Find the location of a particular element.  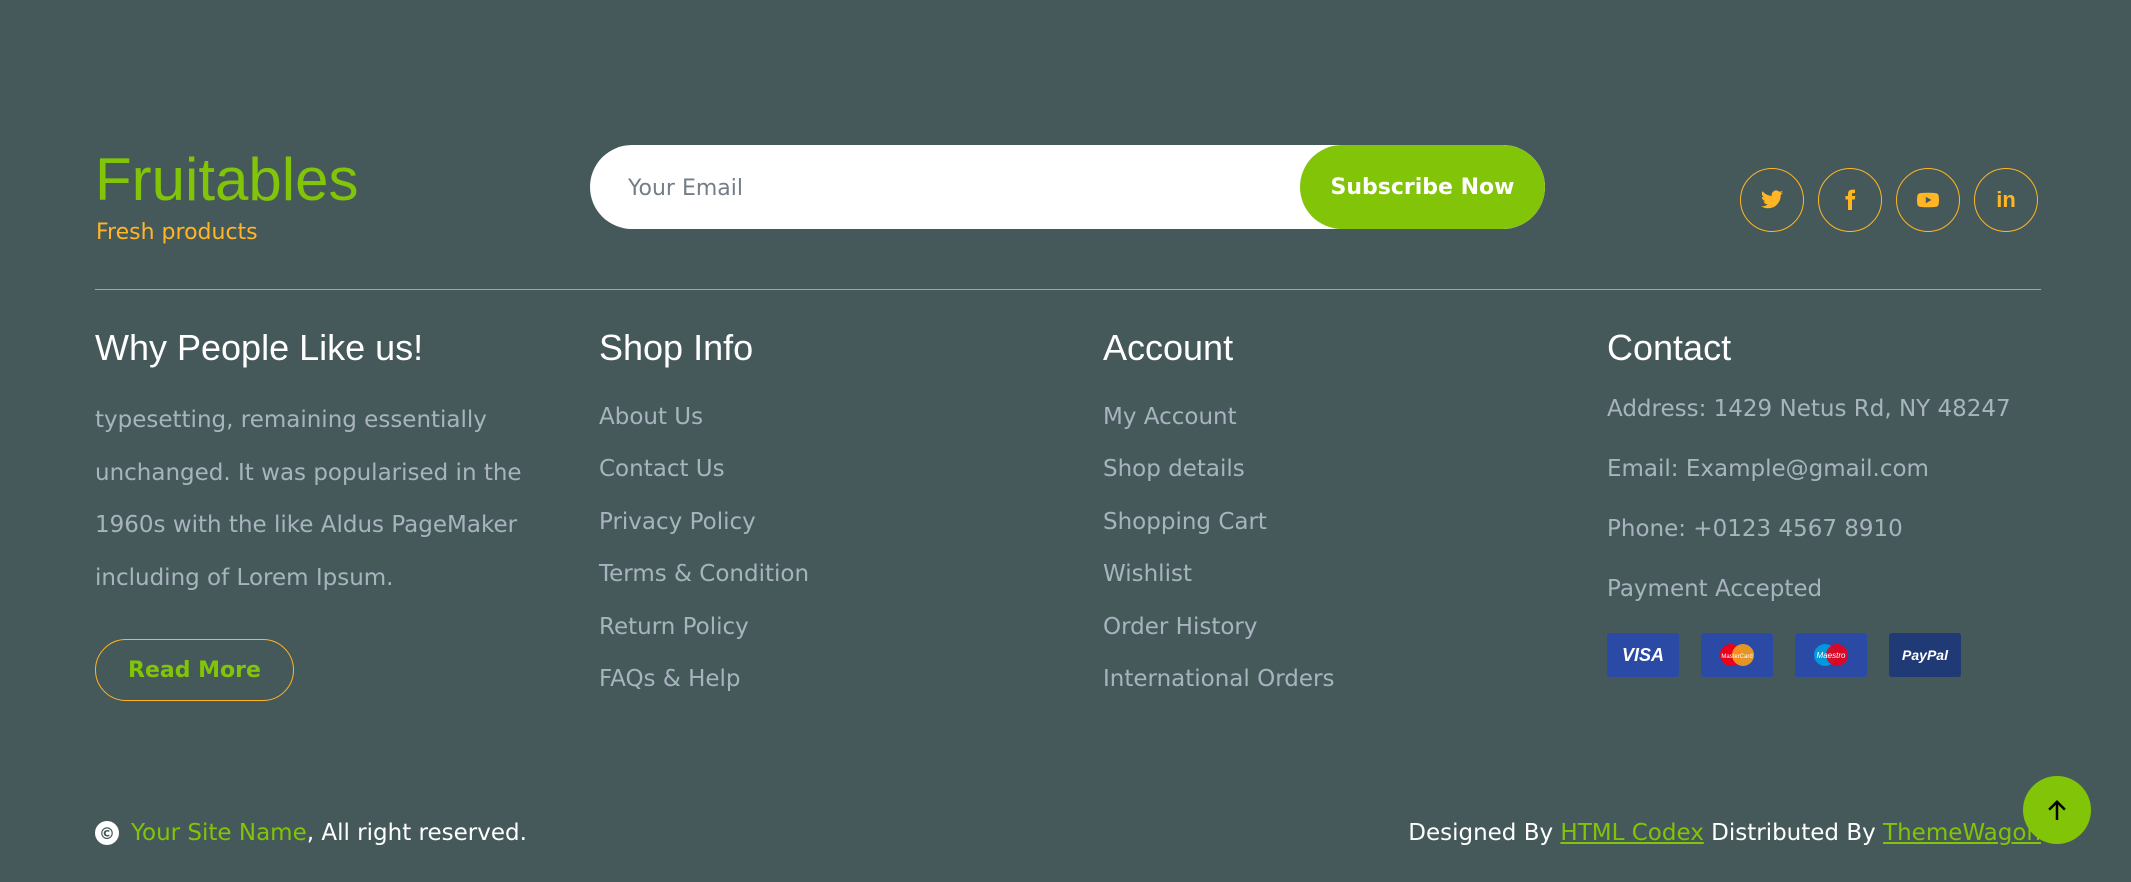

twitter-icon is located at coordinates (1772, 200).